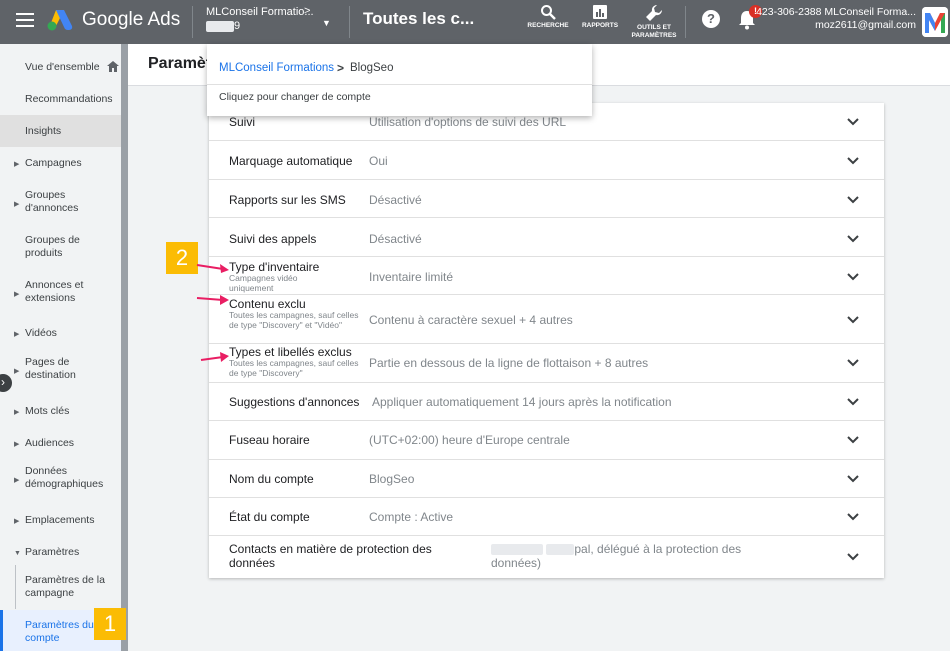  I want to click on sidebar-item-recommendations: Recommandations, so click(60, 99).